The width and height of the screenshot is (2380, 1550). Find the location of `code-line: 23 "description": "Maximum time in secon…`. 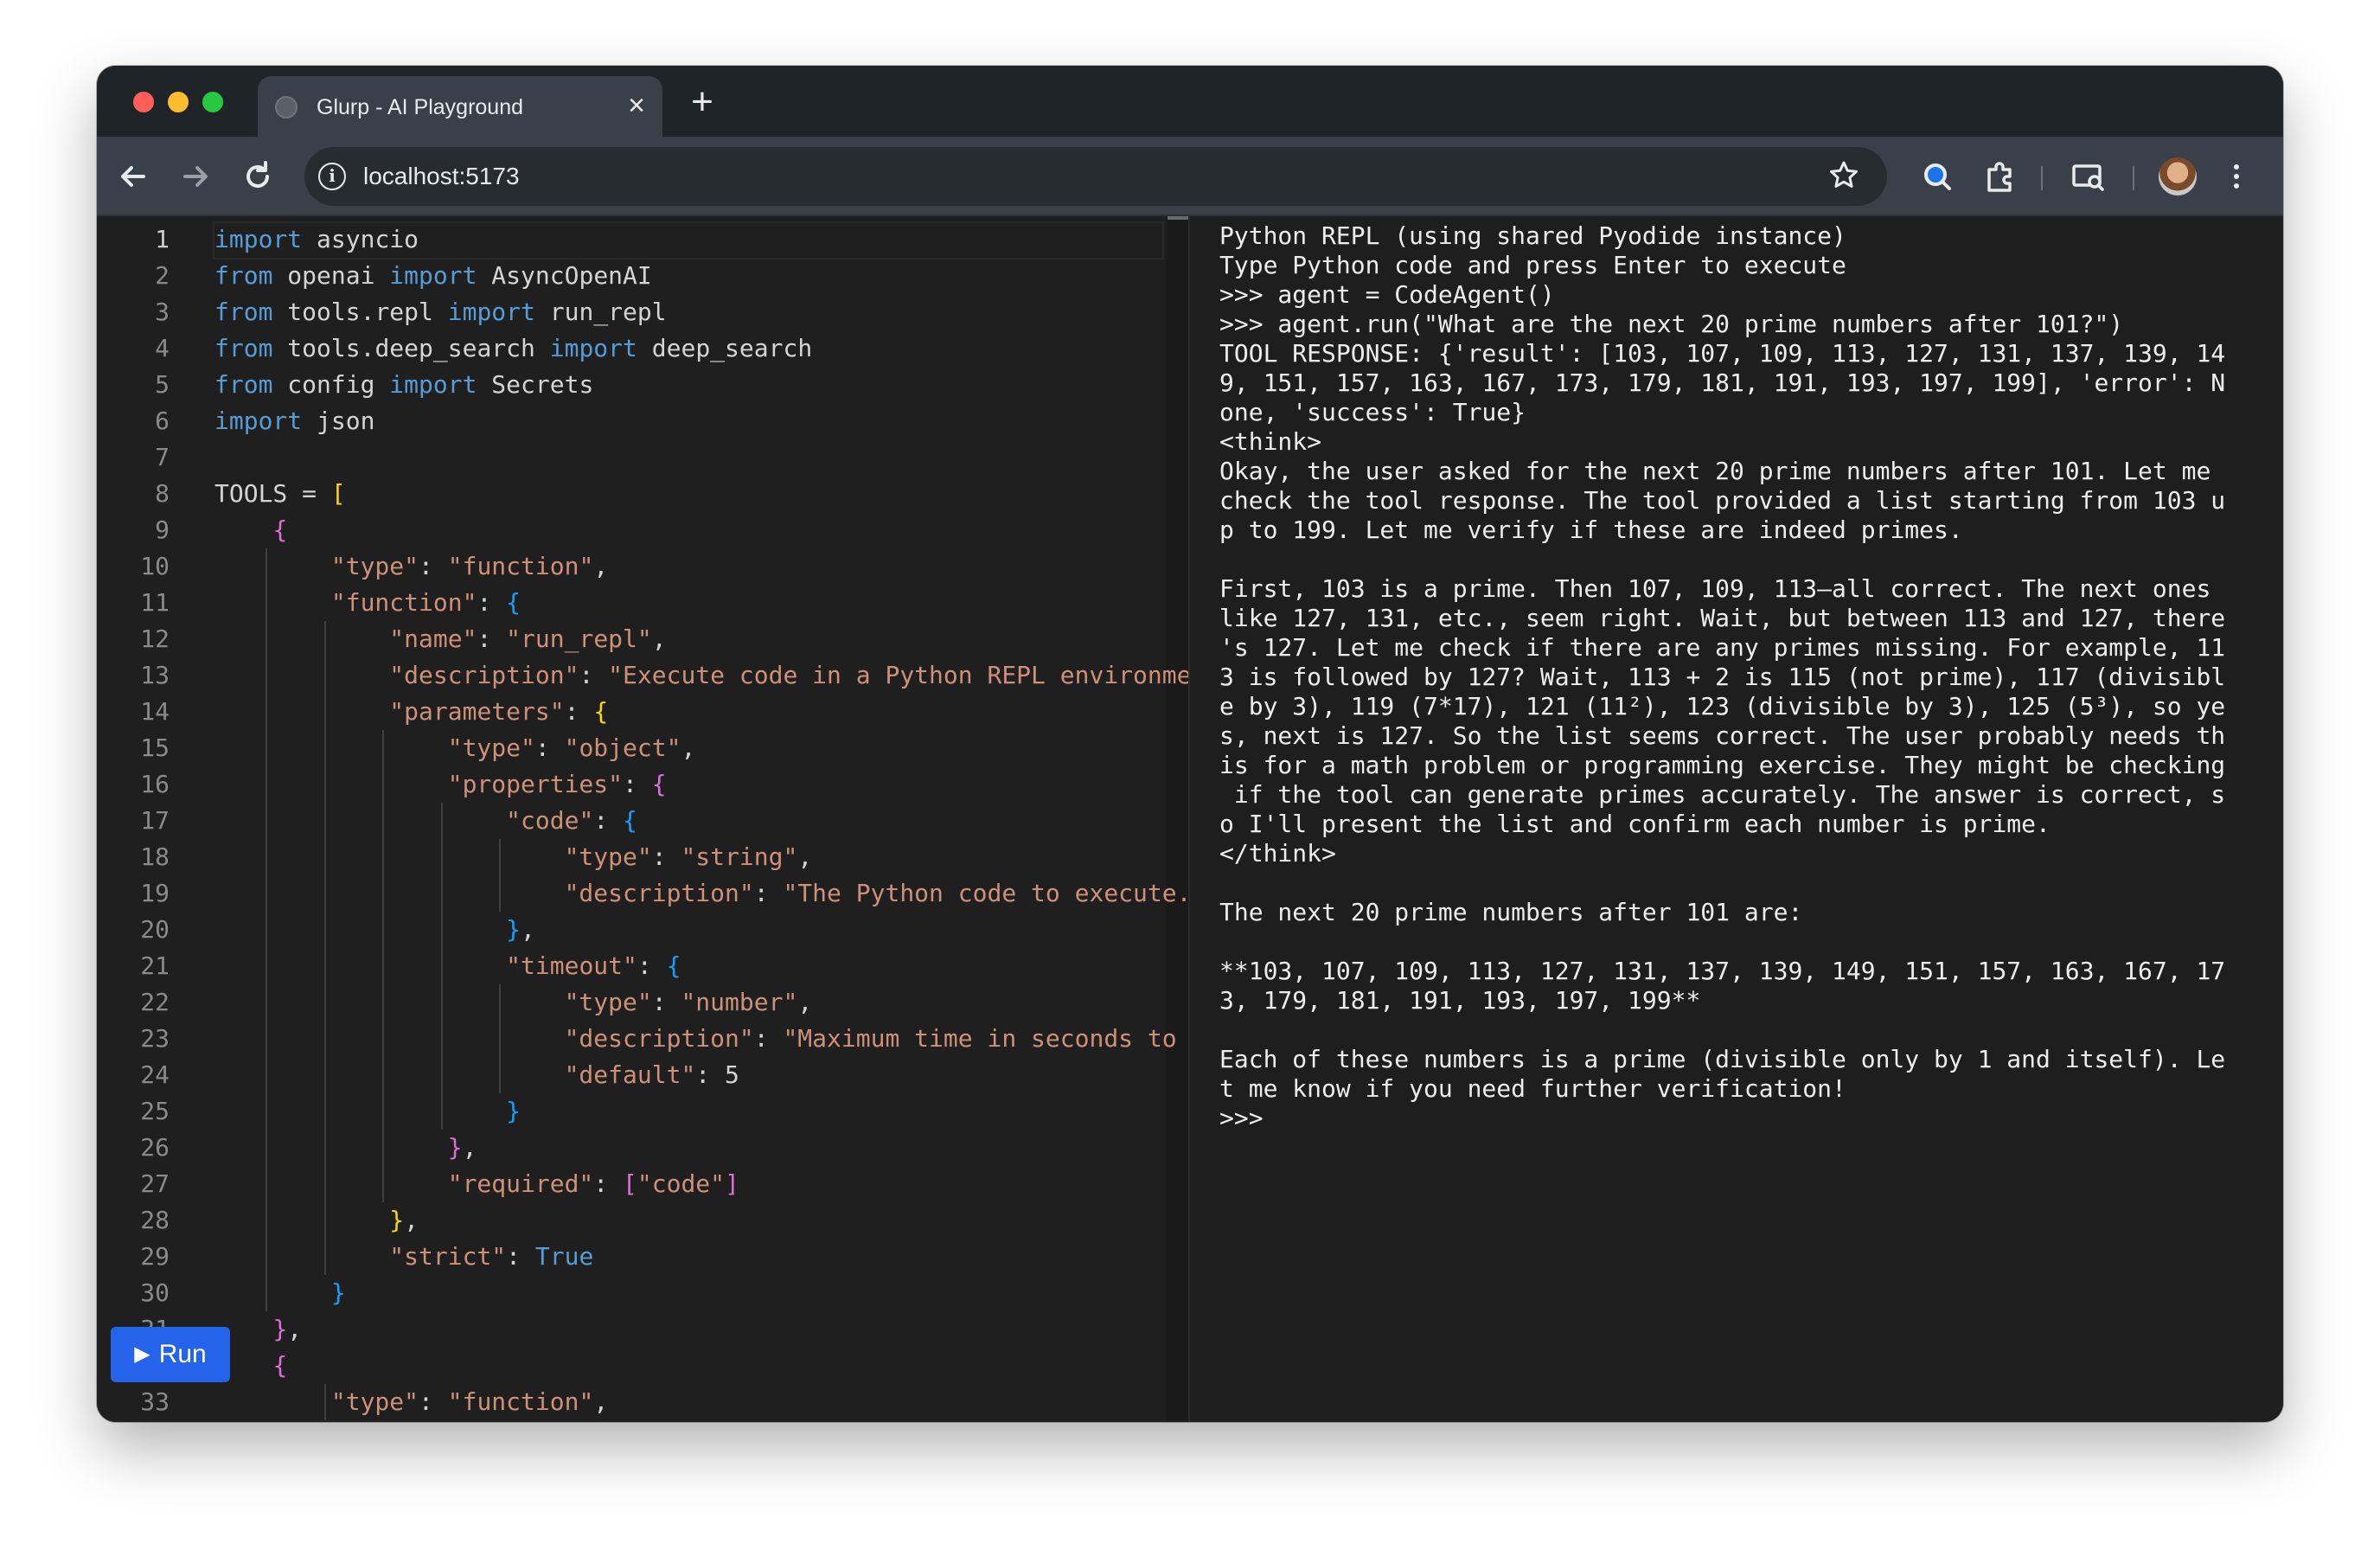

code-line: 23 "description": "Maximum time in secon… is located at coordinates (636, 1039).